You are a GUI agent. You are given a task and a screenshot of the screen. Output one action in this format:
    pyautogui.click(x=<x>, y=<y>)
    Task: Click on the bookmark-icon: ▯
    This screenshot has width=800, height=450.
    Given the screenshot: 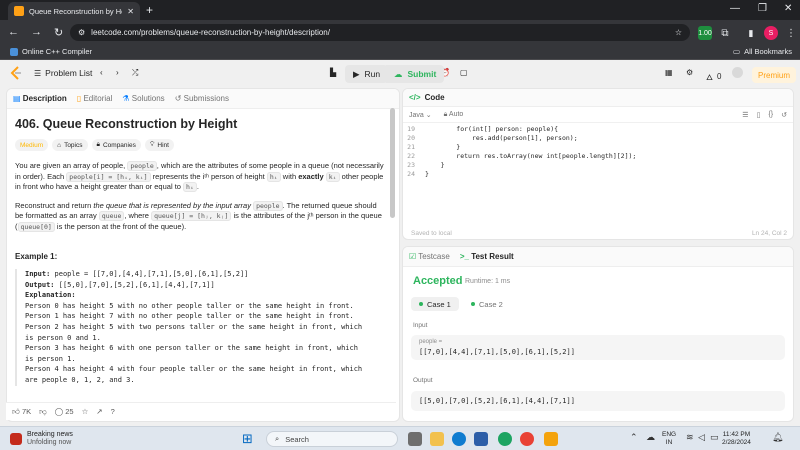 What is the action you would take?
    pyautogui.click(x=759, y=115)
    